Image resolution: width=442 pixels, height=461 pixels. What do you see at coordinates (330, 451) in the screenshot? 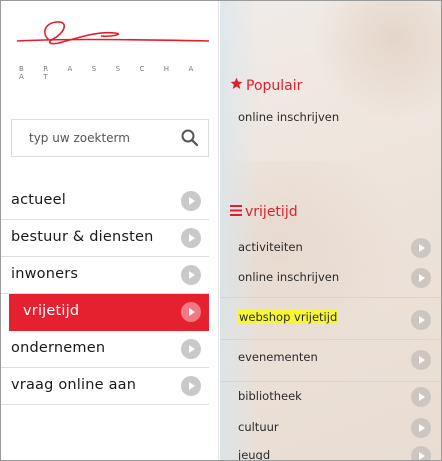
I see `submenu-item-jeugd: jeugd` at bounding box center [330, 451].